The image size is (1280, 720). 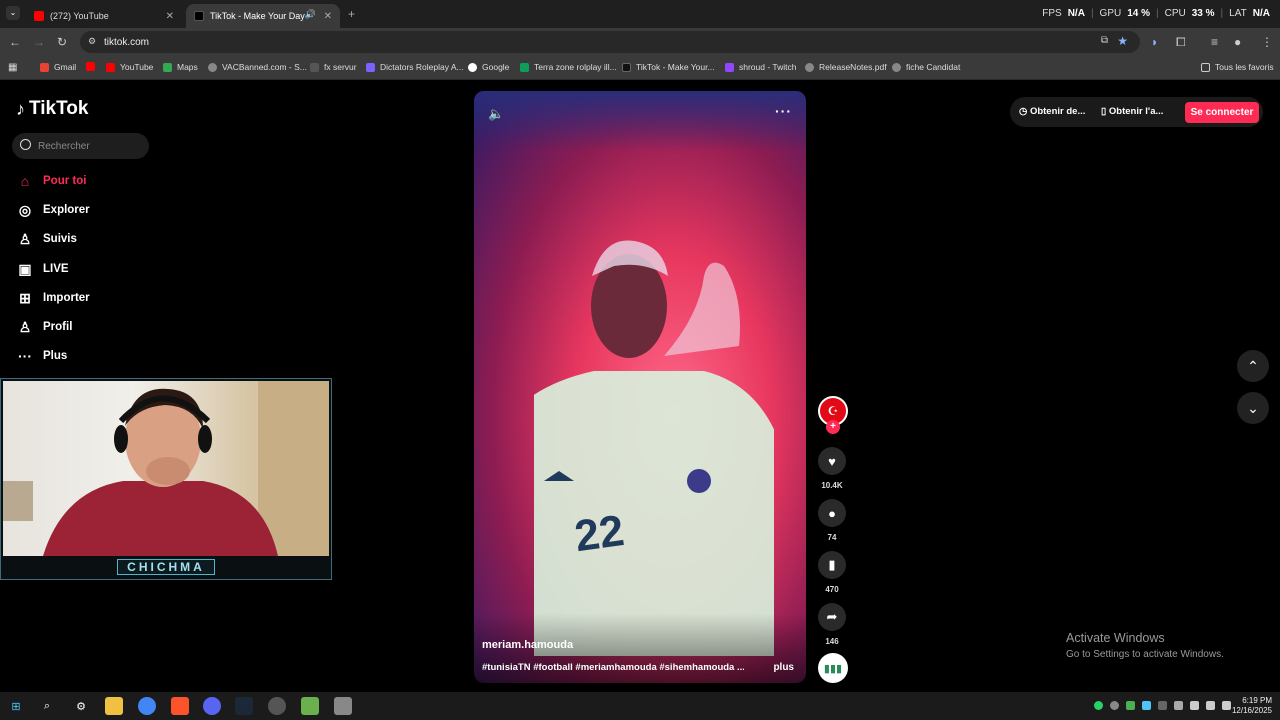 What do you see at coordinates (783, 667) in the screenshot?
I see `caption-more-button: plus` at bounding box center [783, 667].